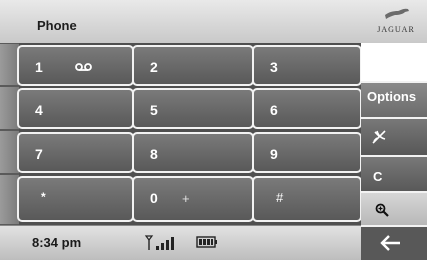  Describe the element at coordinates (382, 210) in the screenshot. I see `magnifier-icon` at that location.